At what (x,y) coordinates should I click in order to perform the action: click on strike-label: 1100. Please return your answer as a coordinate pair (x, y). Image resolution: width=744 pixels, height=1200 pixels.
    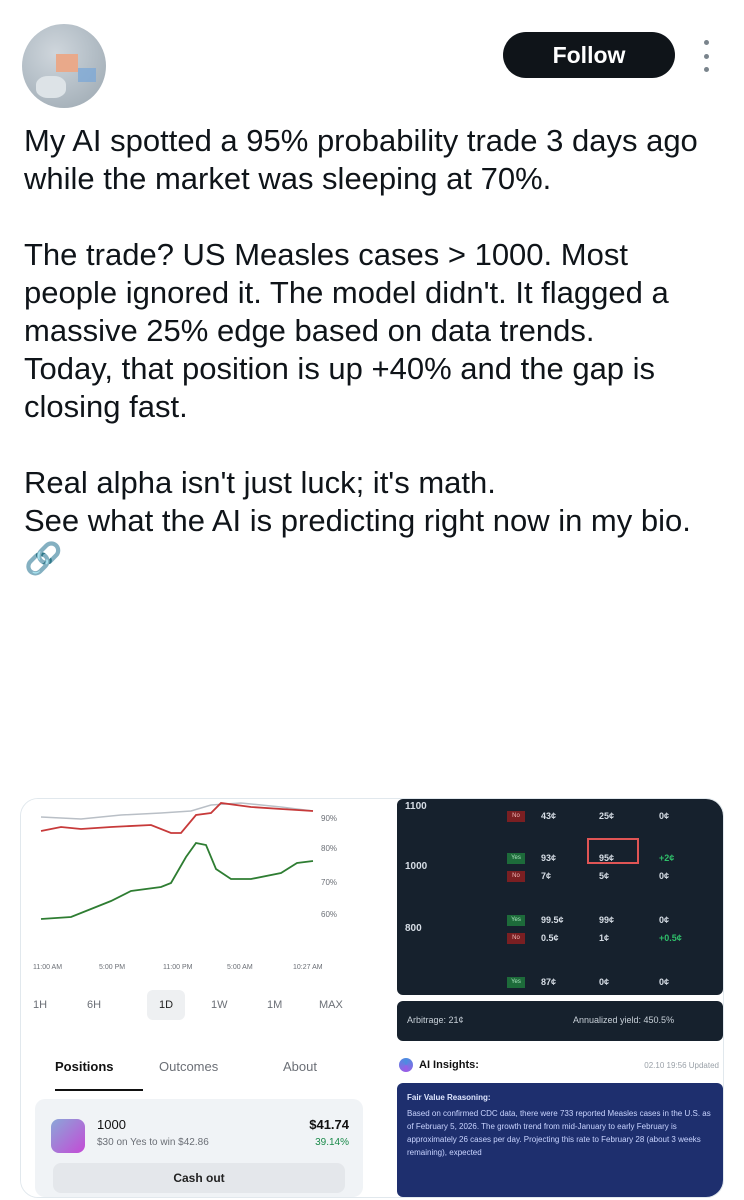
    Looking at the image, I should click on (416, 806).